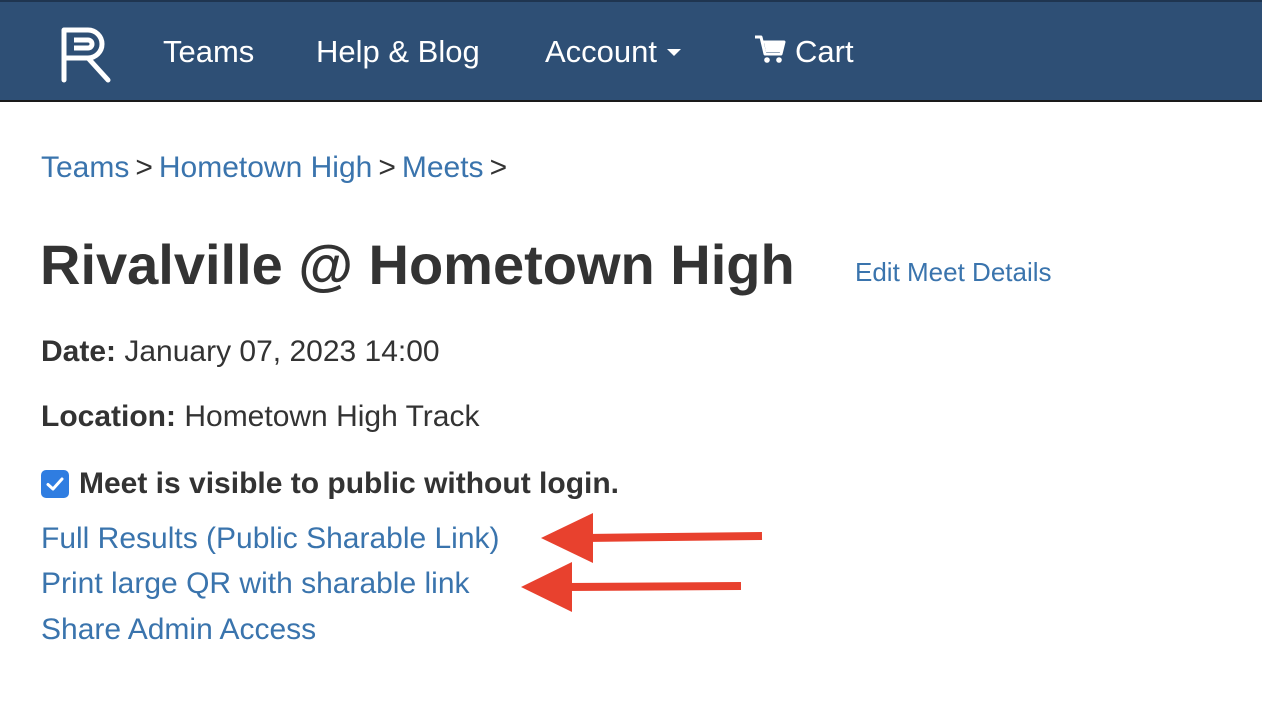  What do you see at coordinates (332, 416) in the screenshot?
I see `location-value: Hometown High Track` at bounding box center [332, 416].